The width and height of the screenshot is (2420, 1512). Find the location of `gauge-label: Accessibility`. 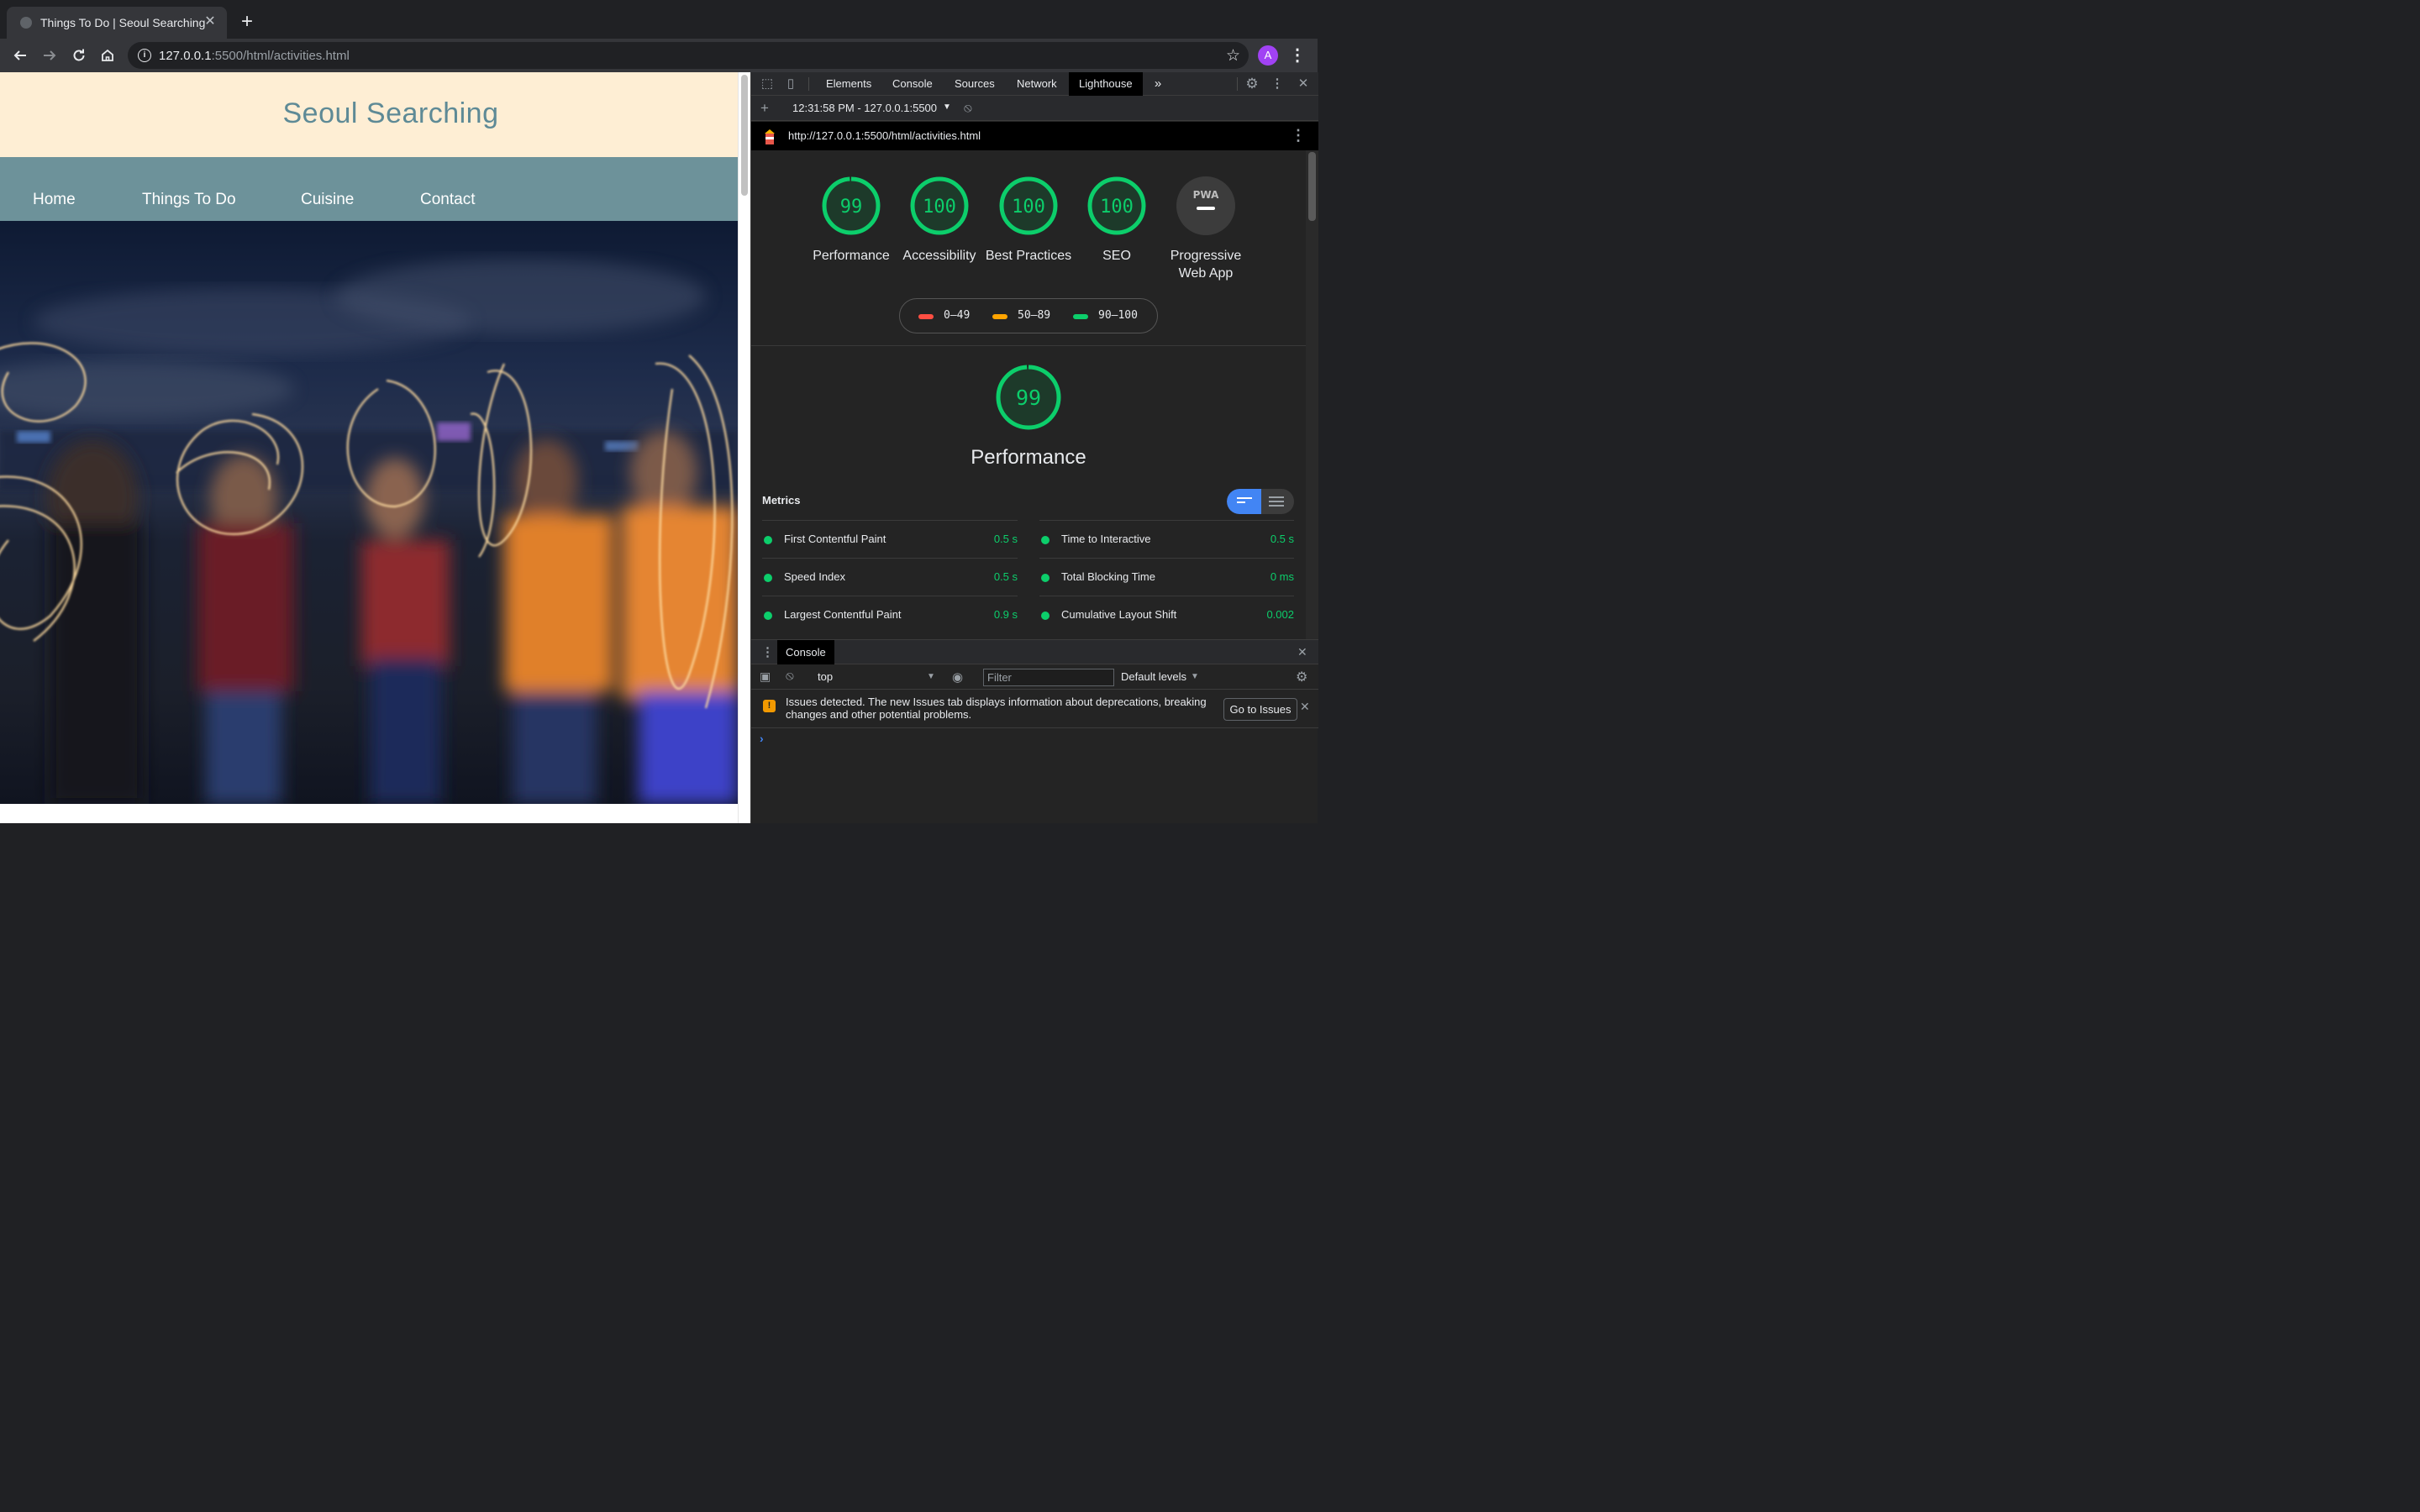

gauge-label: Accessibility is located at coordinates (939, 256).